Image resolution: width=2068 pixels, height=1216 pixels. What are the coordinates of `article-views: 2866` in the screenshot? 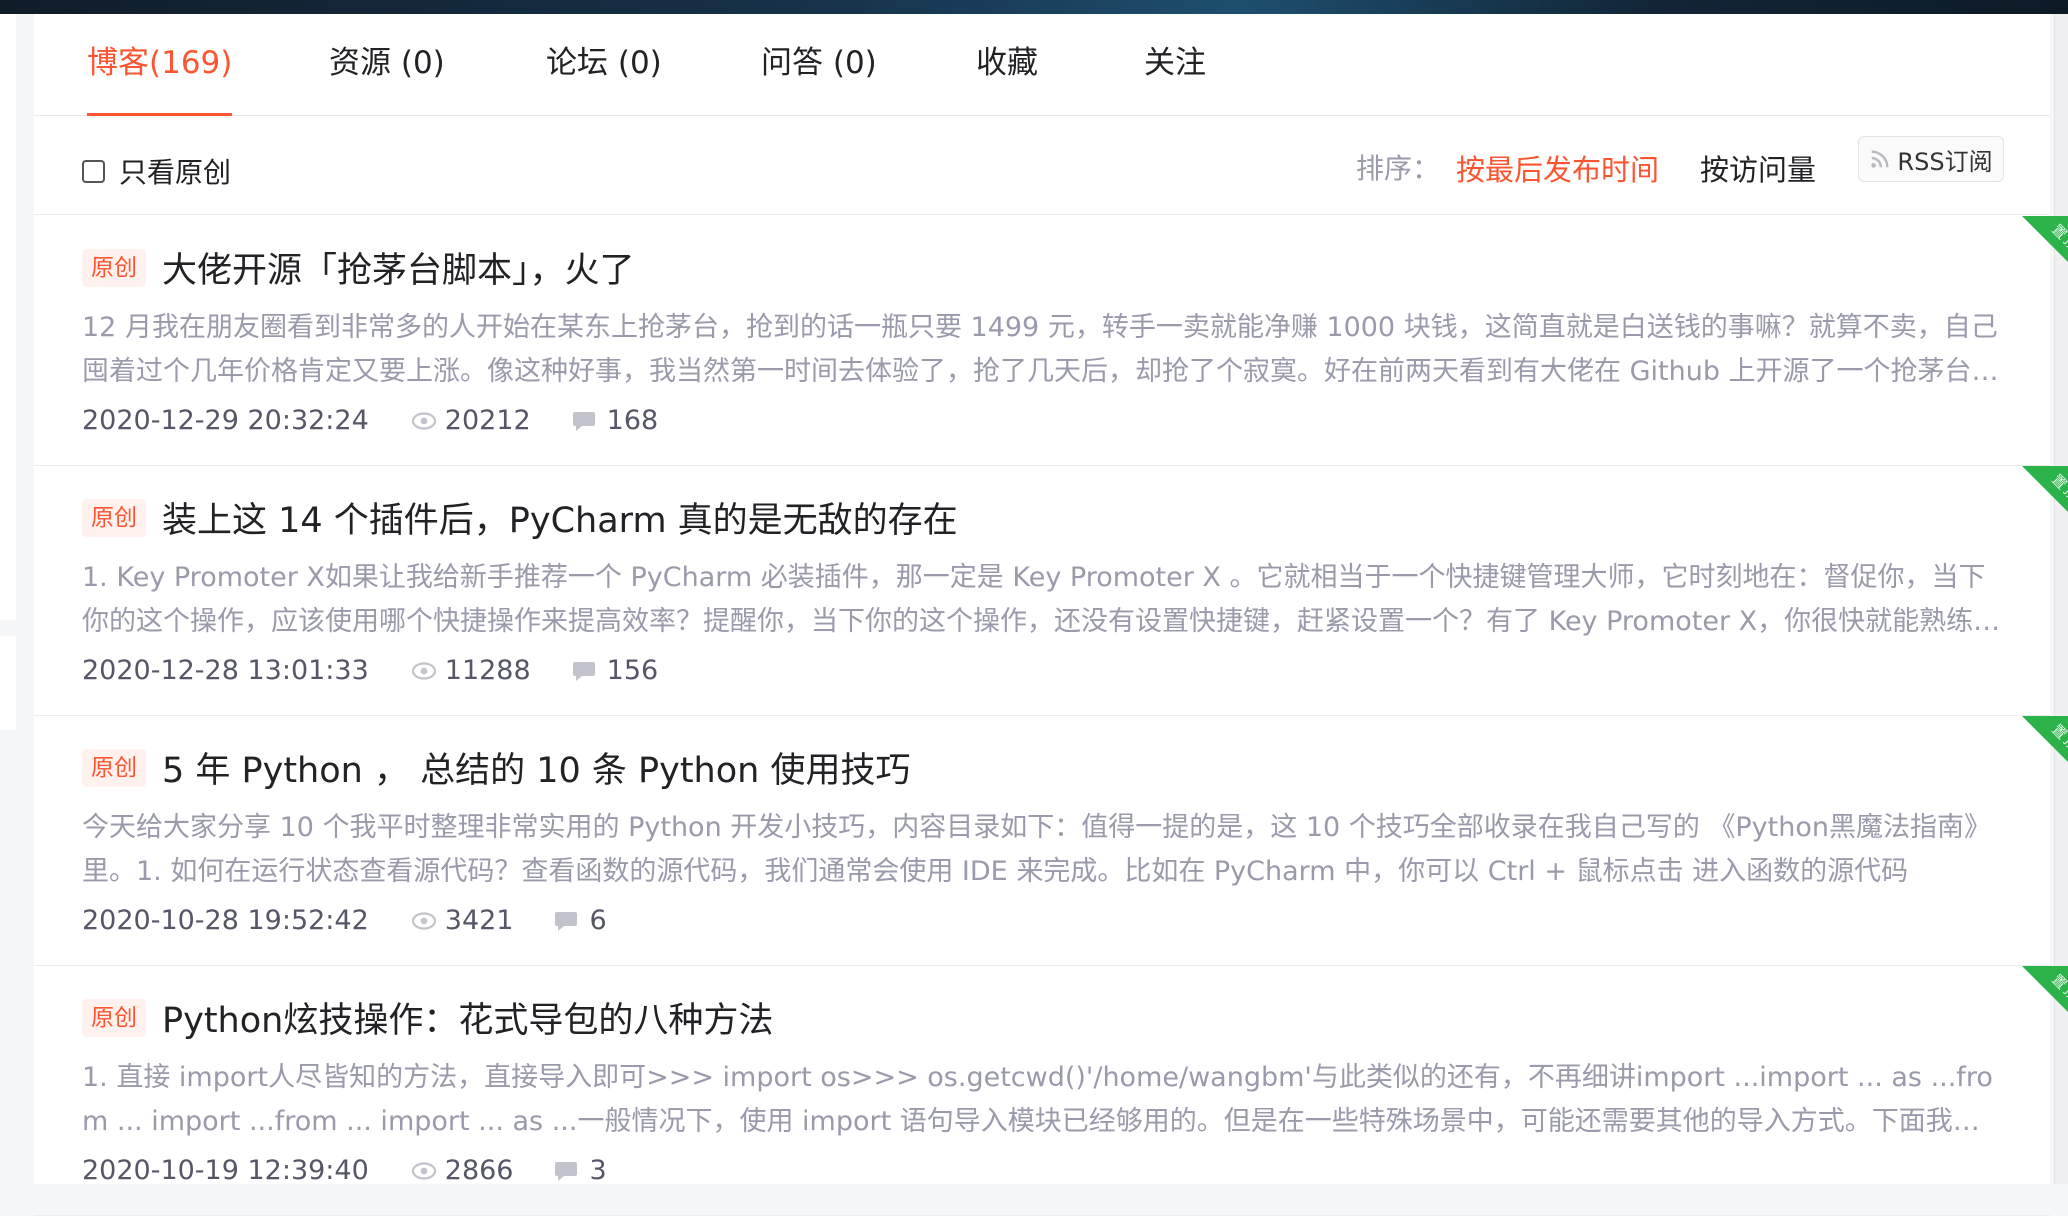 It's located at (462, 1170).